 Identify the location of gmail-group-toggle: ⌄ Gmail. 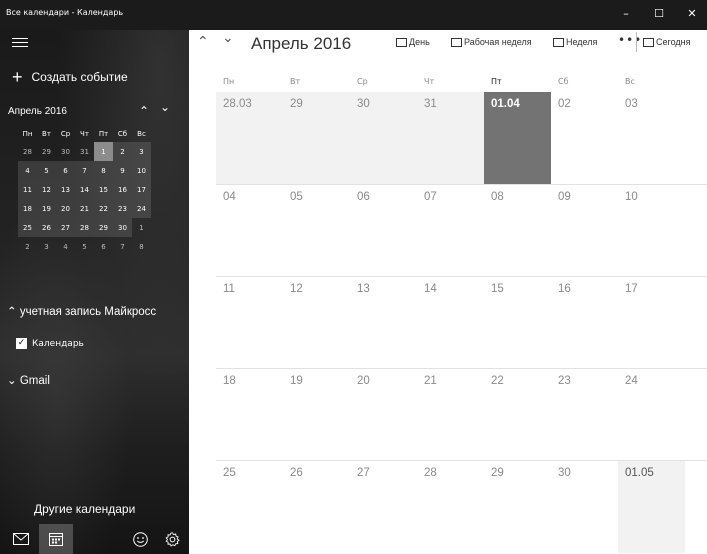
(28, 380).